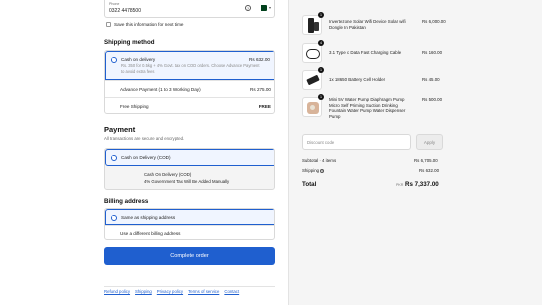  What do you see at coordinates (126, 201) in the screenshot?
I see `billing-address-title: Billing address` at bounding box center [126, 201].